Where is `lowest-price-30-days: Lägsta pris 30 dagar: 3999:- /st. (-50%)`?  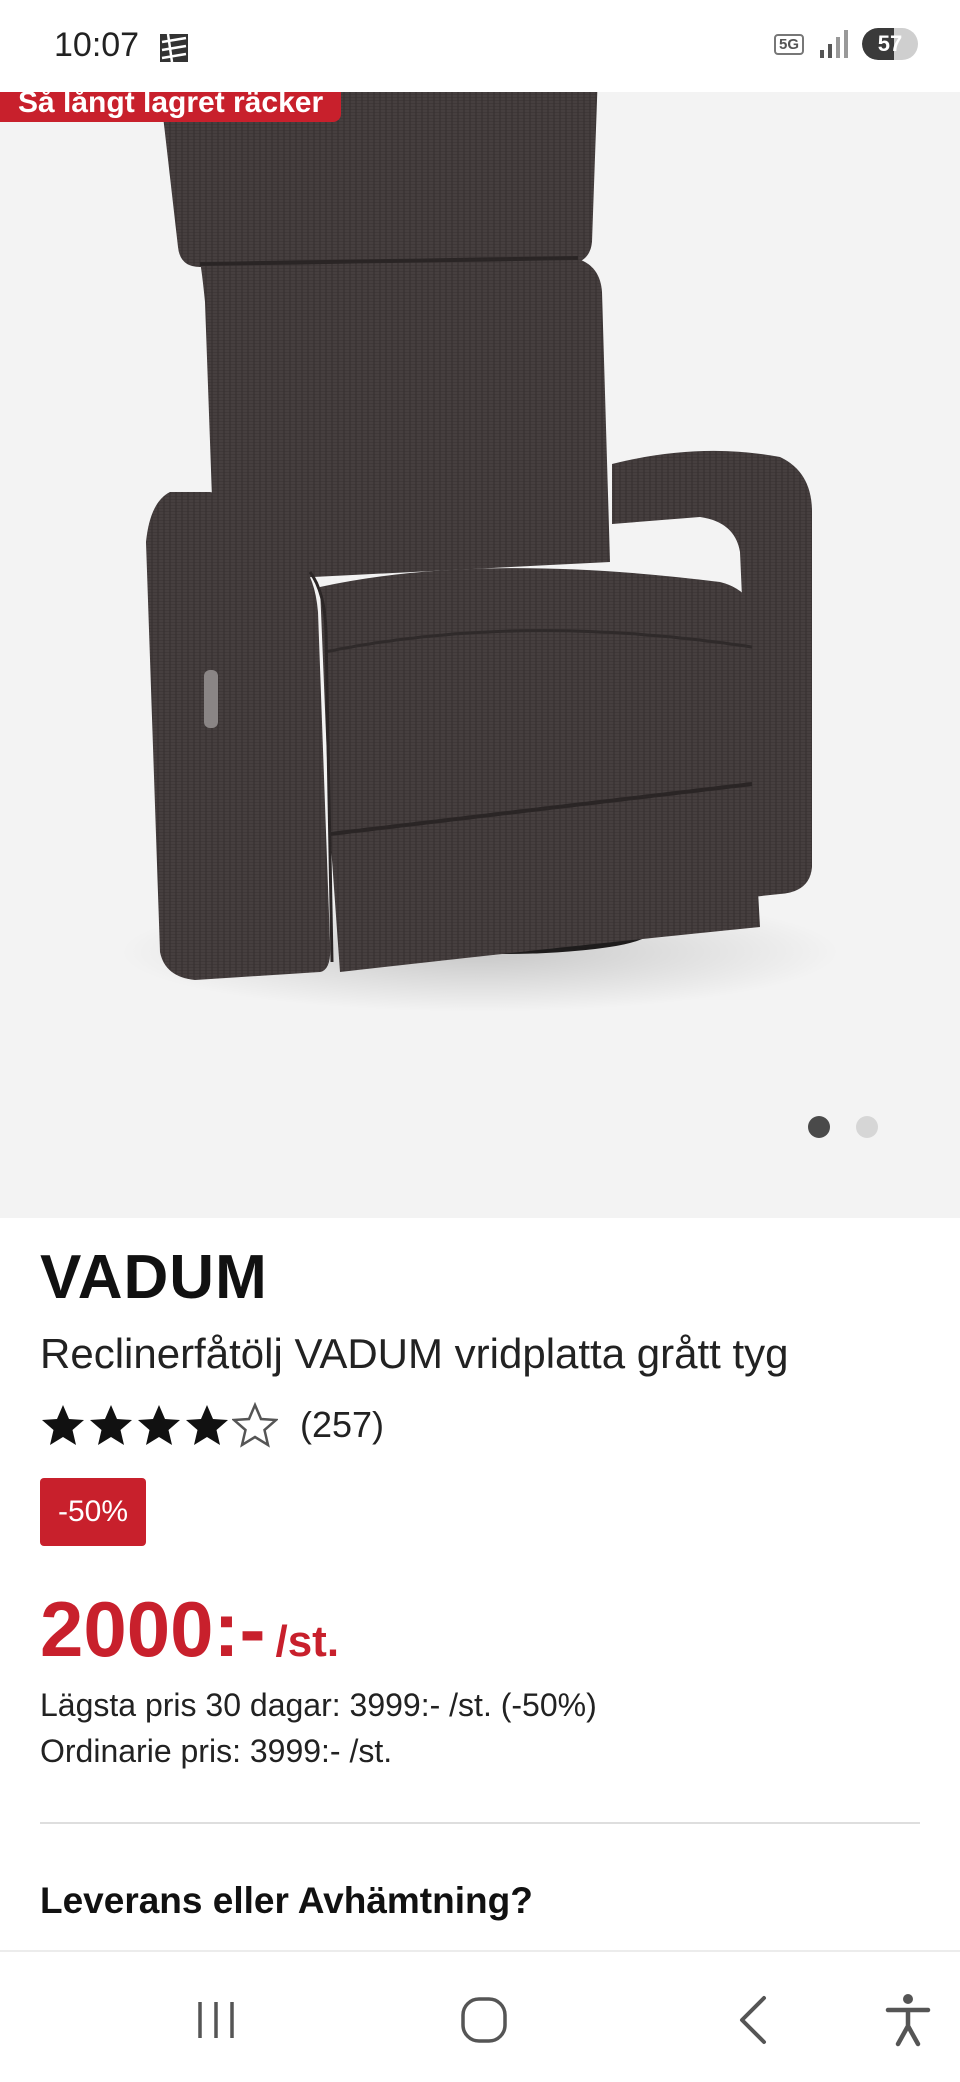 lowest-price-30-days: Lägsta pris 30 dagar: 3999:- /st. (-50%) is located at coordinates (318, 1705).